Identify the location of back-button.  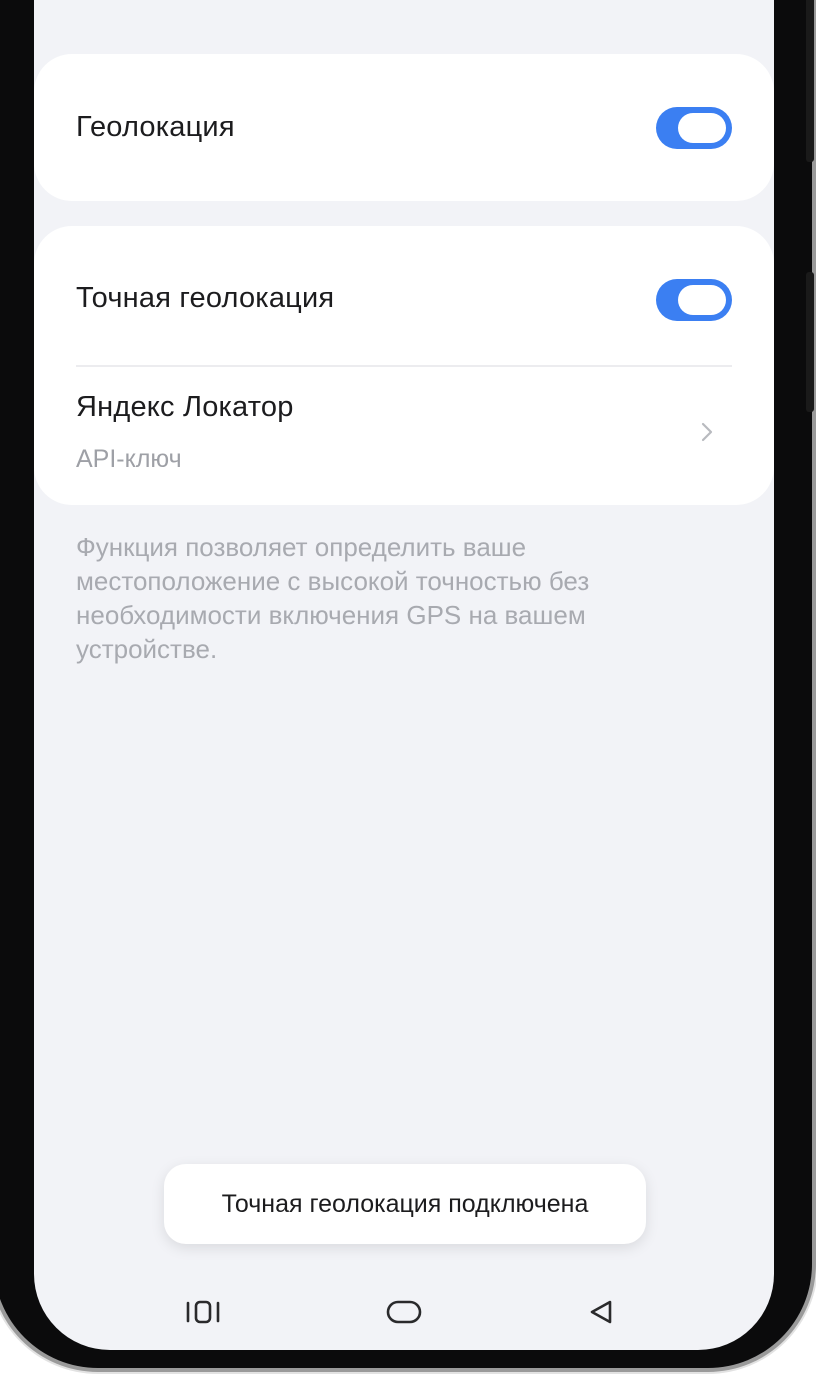
(602, 1312).